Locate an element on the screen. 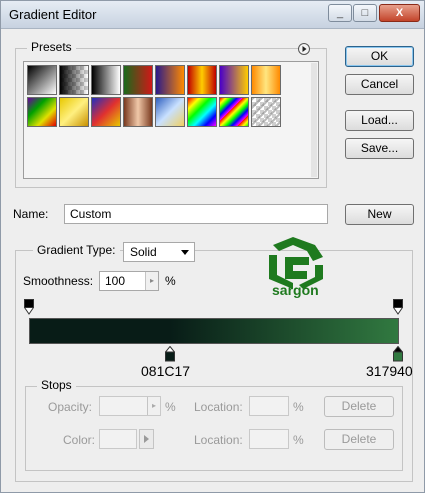 The width and height of the screenshot is (425, 493). smoothness-spin-icon: ▸ is located at coordinates (151, 281).